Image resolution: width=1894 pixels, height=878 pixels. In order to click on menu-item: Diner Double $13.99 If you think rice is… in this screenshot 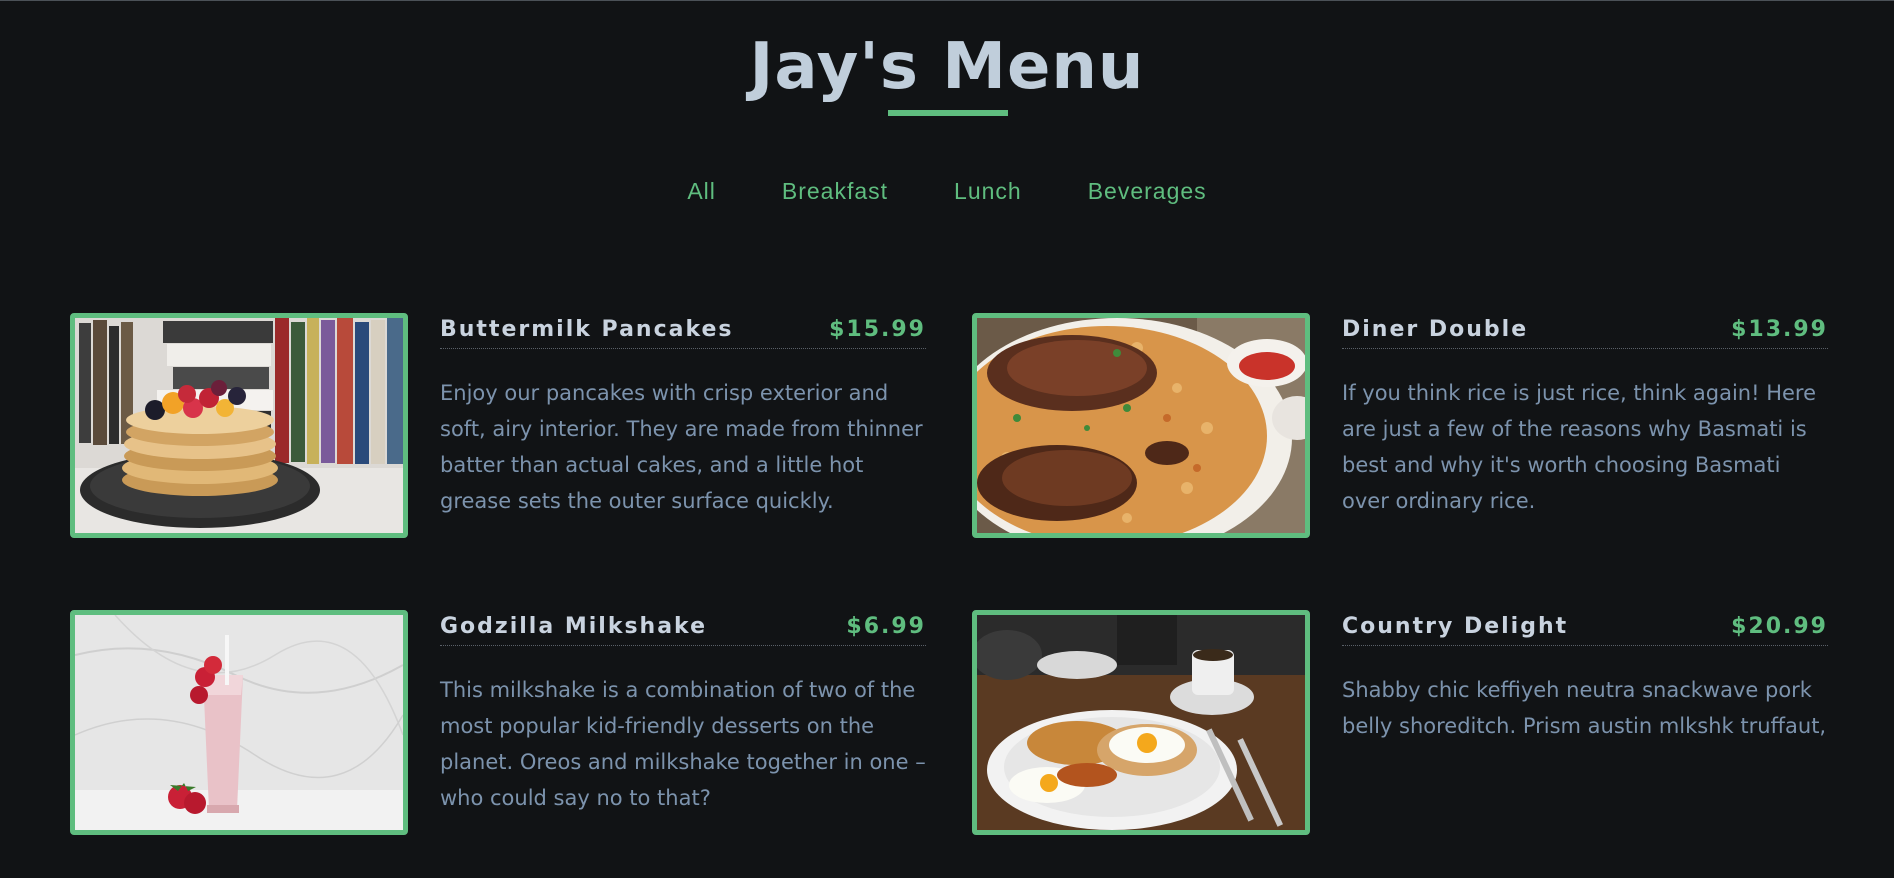, I will do `click(1400, 425)`.